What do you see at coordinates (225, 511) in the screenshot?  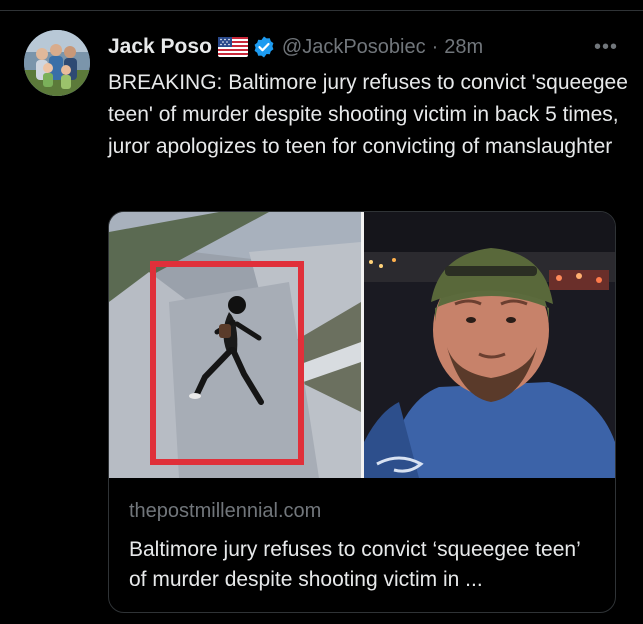 I see `card-domain: thepostmillennial.com` at bounding box center [225, 511].